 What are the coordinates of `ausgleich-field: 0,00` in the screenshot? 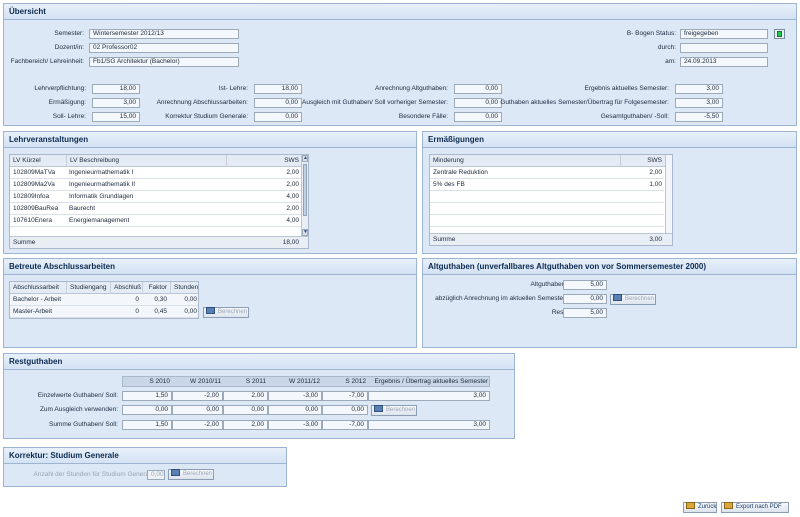 It's located at (478, 103).